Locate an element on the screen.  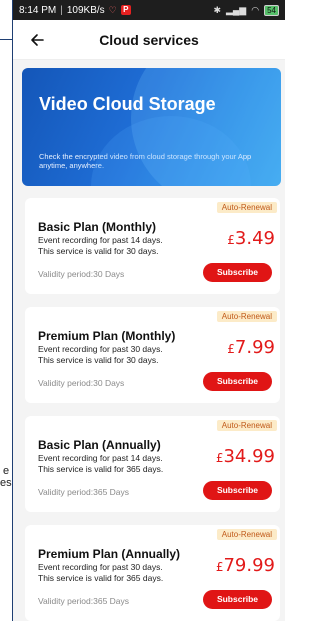
plan-price: £3.49 is located at coordinates (251, 238).